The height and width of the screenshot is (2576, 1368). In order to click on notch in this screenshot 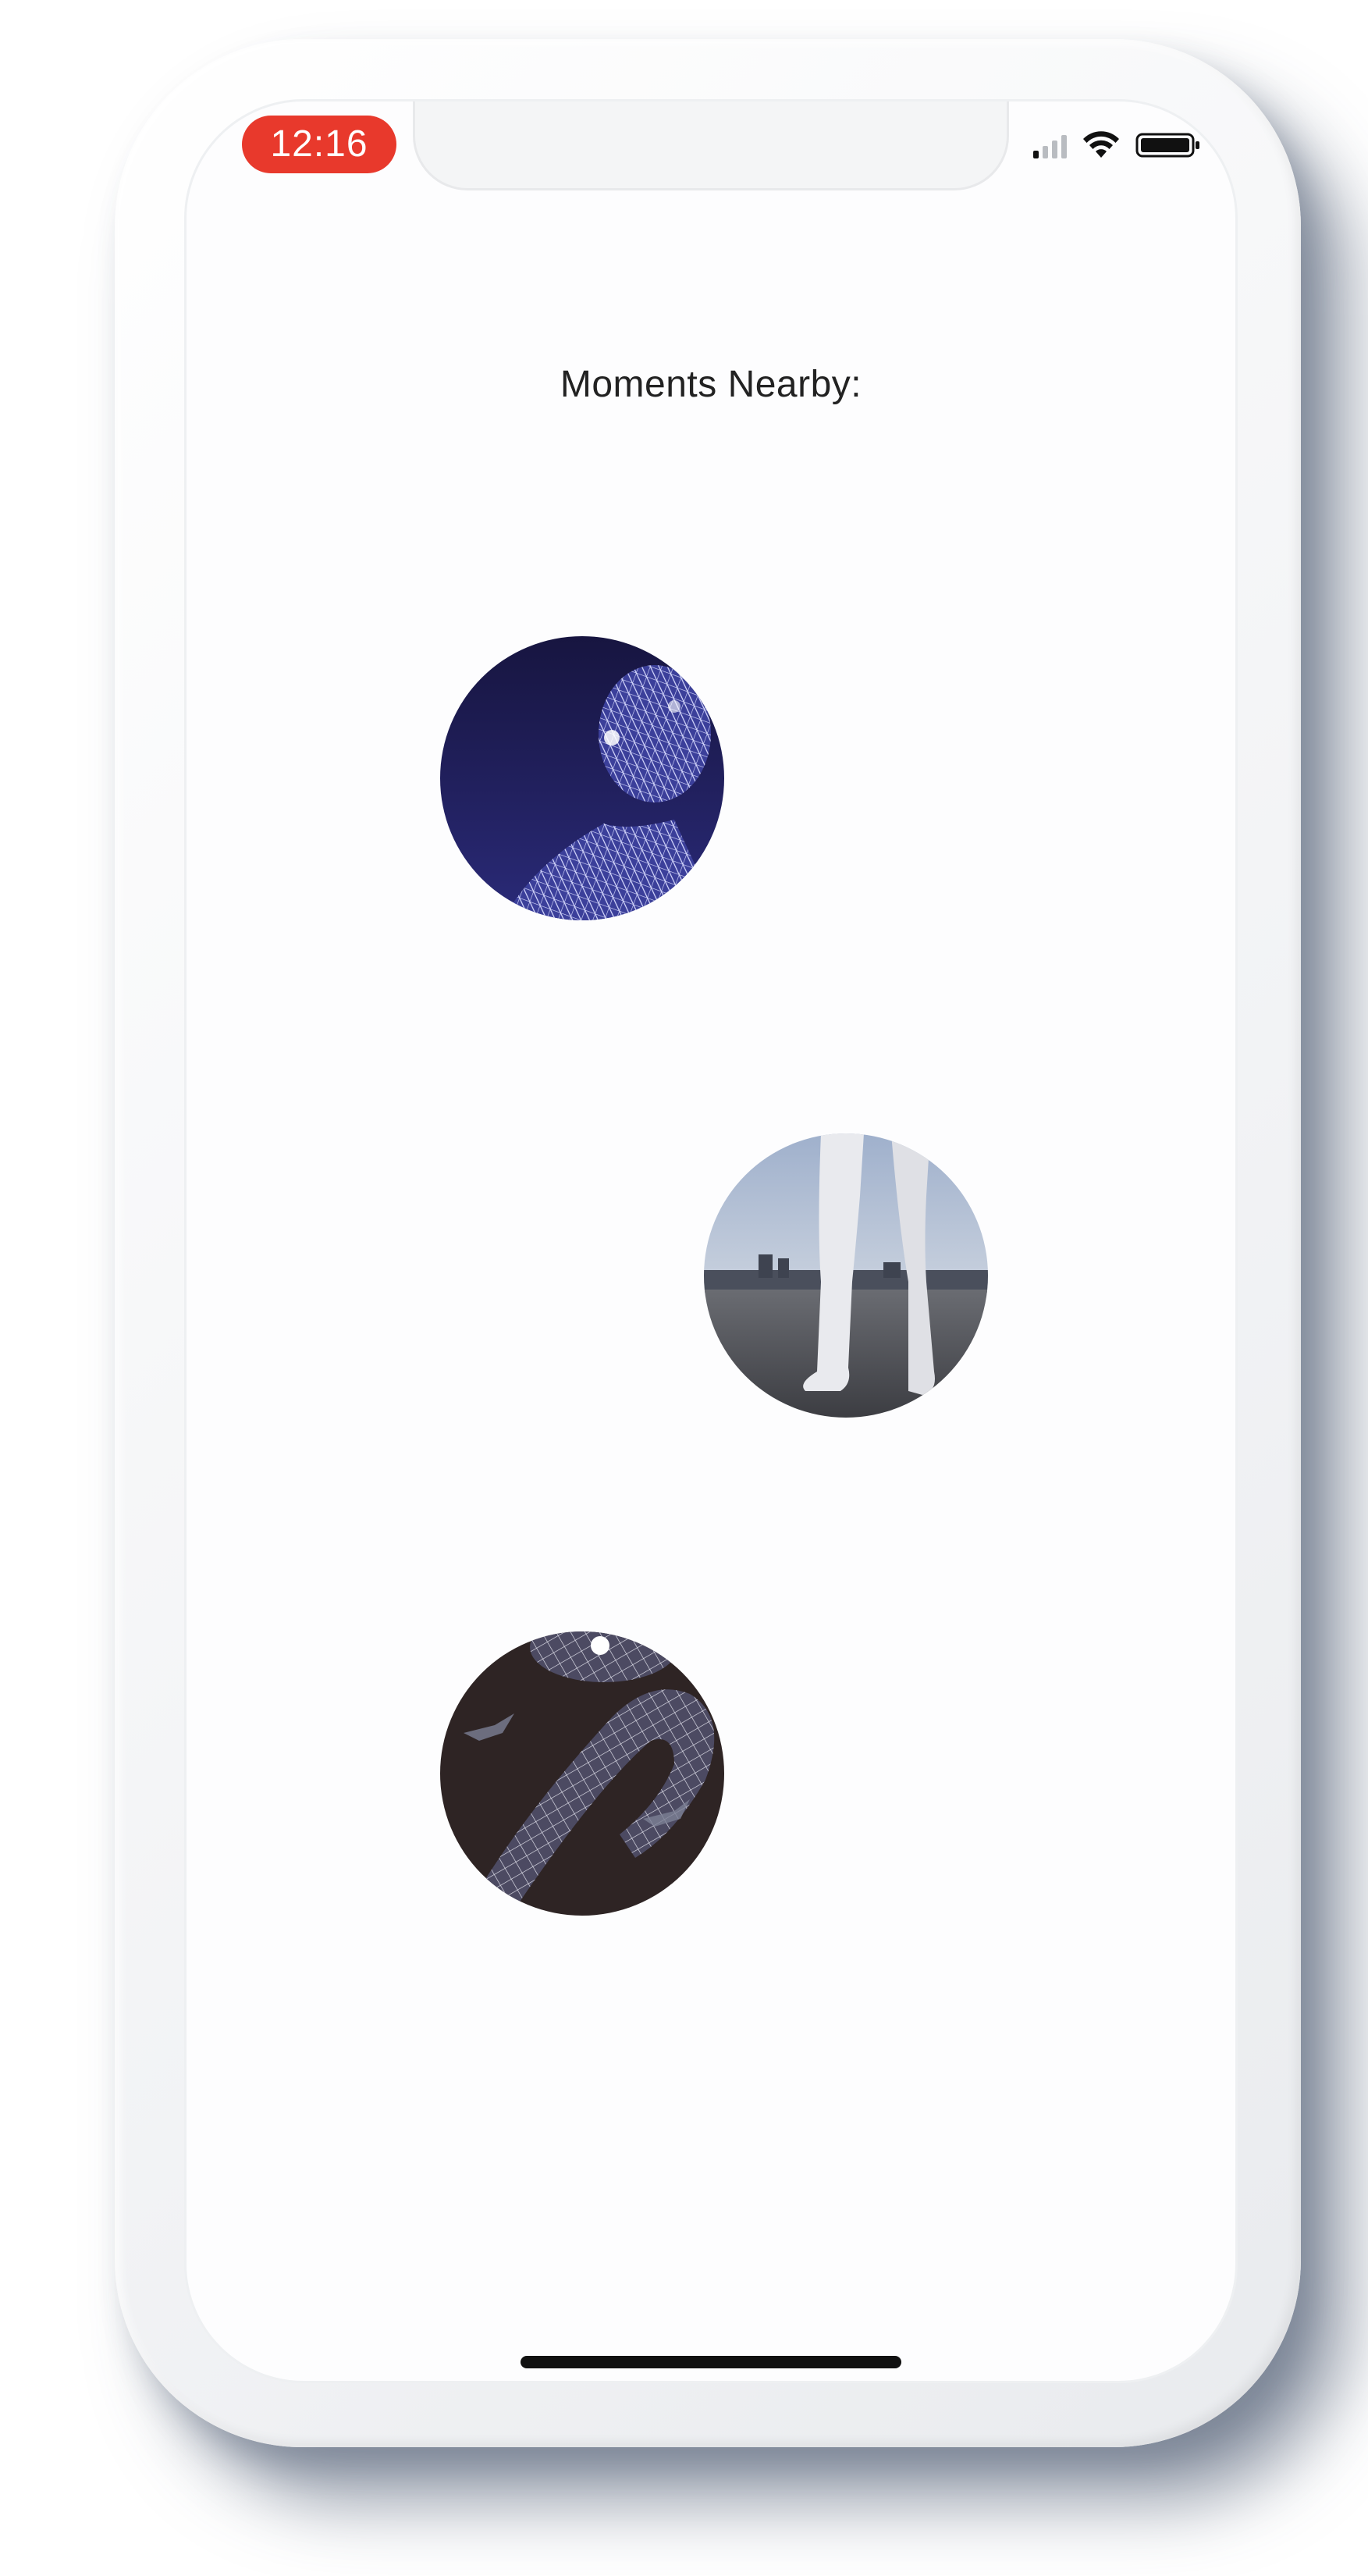, I will do `click(711, 145)`.